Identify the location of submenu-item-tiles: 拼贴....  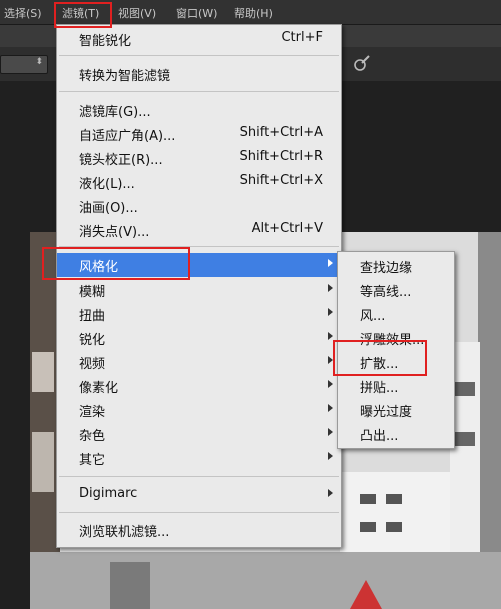
(396, 386).